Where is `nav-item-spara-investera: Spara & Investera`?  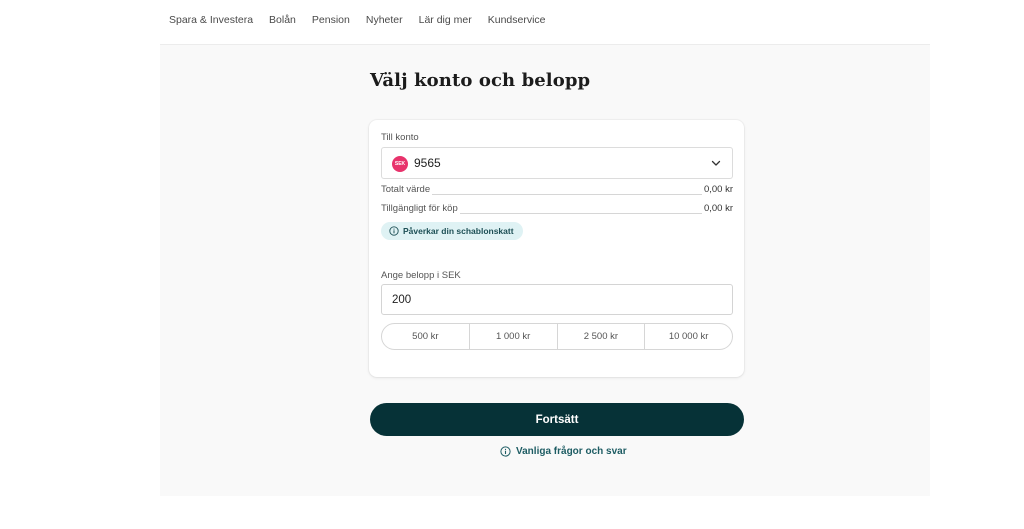
nav-item-spara-investera: Spara & Investera is located at coordinates (211, 20).